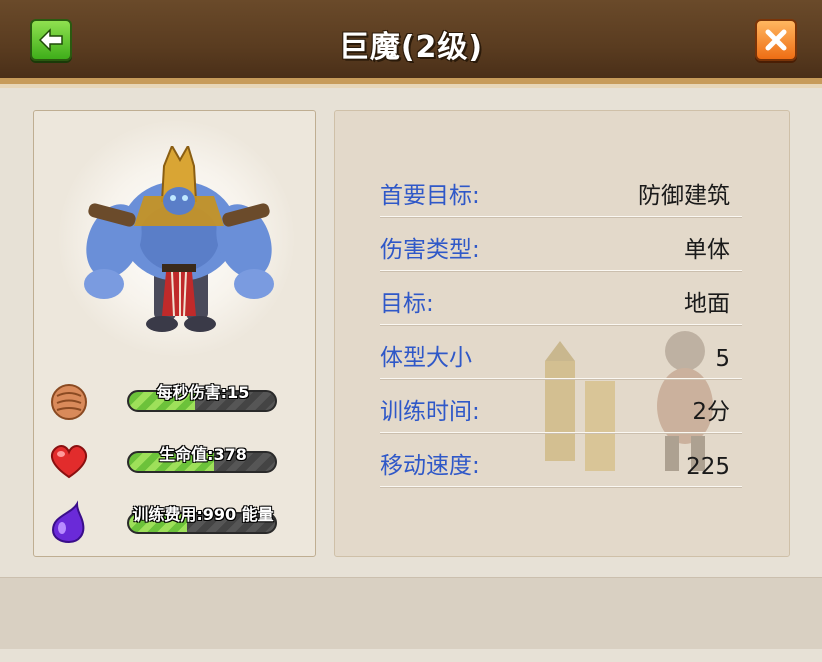  Describe the element at coordinates (407, 304) in the screenshot. I see `info-key: 目标:` at that location.